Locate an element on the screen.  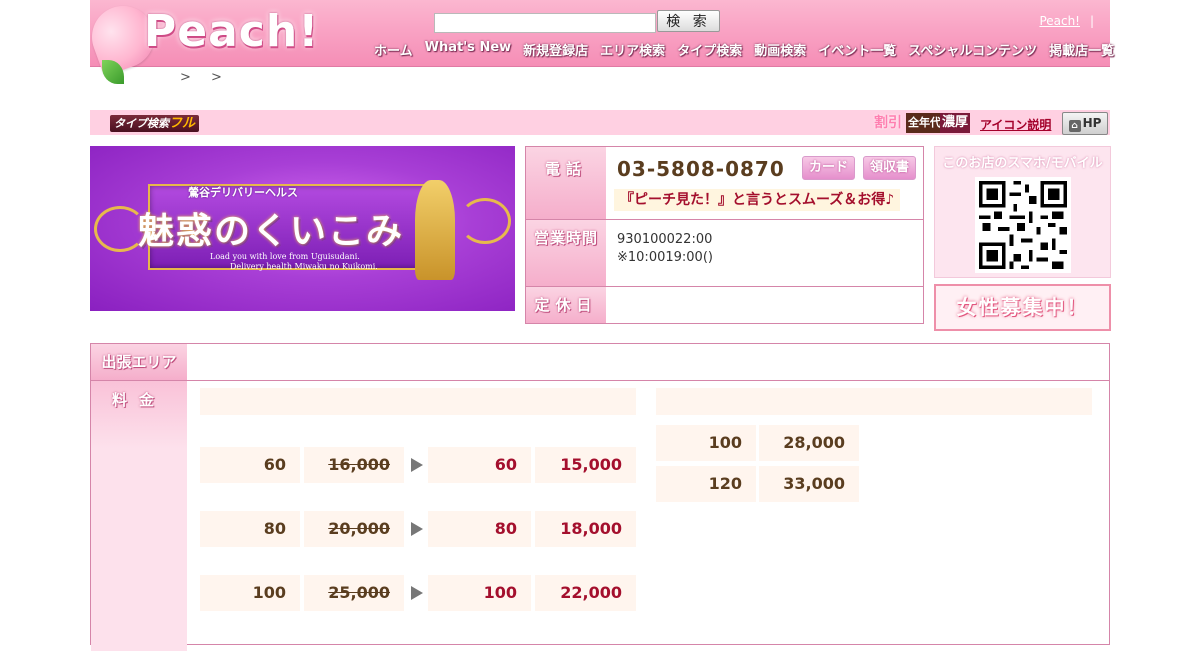
receipt-badge: 領収書 is located at coordinates (890, 168).